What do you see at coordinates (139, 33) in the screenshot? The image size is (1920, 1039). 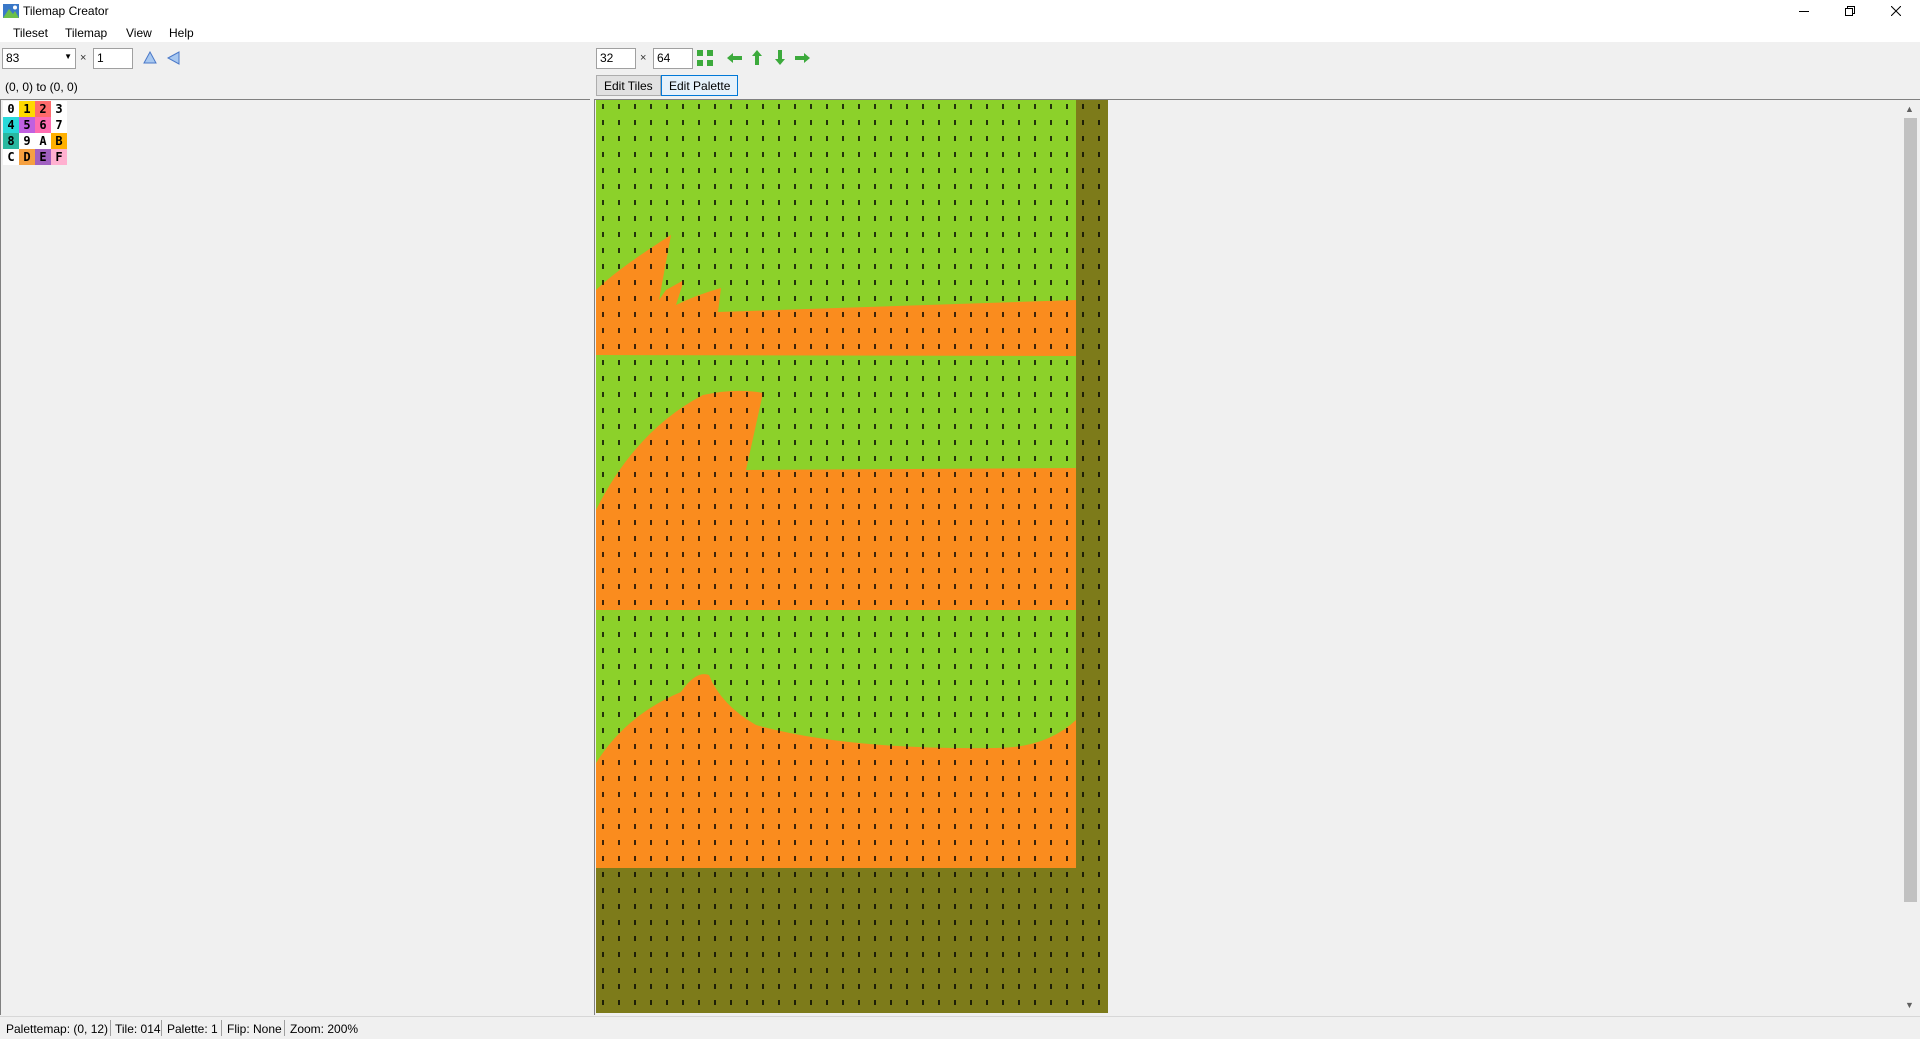 I see `menu-view: View` at bounding box center [139, 33].